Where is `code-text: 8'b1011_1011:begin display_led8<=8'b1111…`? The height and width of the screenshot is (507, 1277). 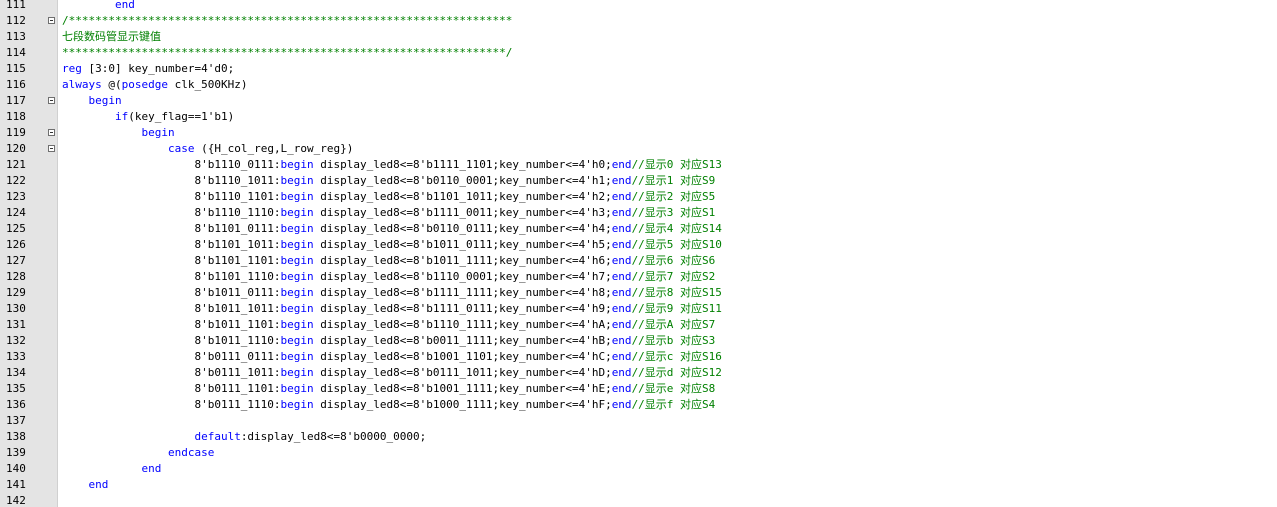
code-text: 8'b1011_1011:begin display_led8<=8'b1111… is located at coordinates (391, 309).